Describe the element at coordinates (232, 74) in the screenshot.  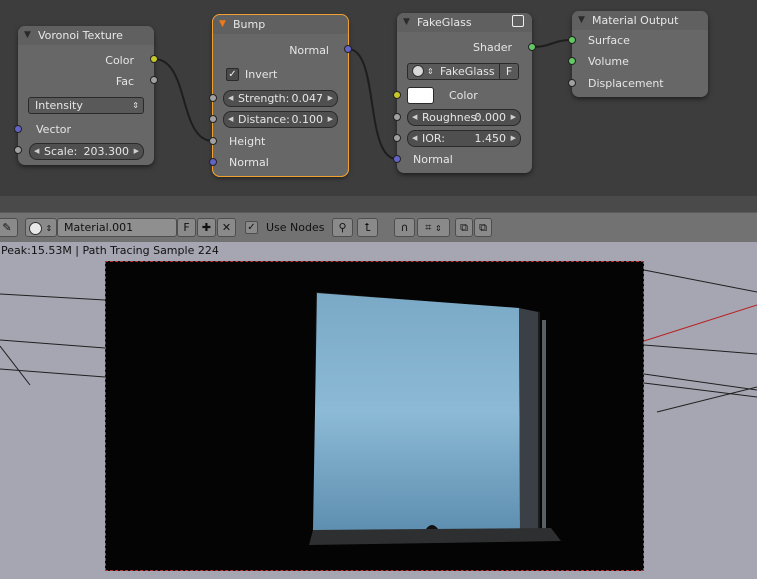
I see `invert-checkbox: ✓` at that location.